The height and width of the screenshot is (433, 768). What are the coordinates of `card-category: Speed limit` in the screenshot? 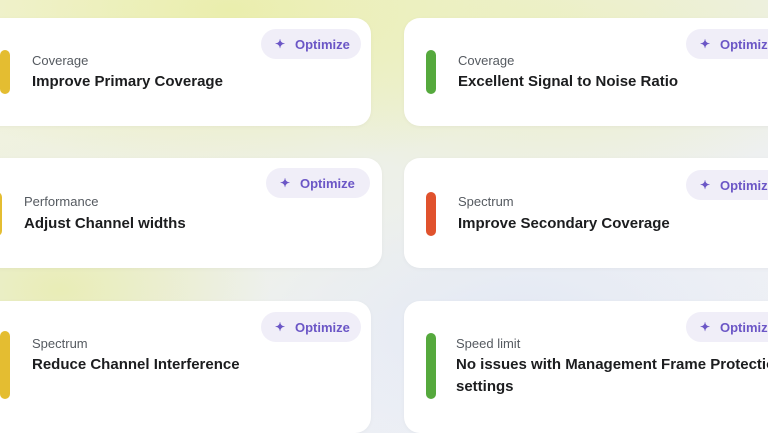 It's located at (488, 343).